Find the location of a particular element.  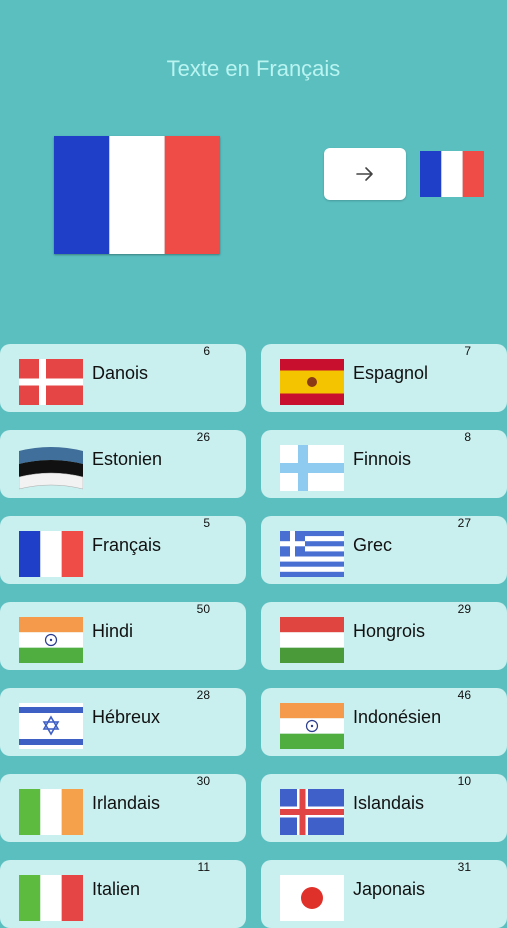

language-card-hindi: Hindi 50 is located at coordinates (123, 636).